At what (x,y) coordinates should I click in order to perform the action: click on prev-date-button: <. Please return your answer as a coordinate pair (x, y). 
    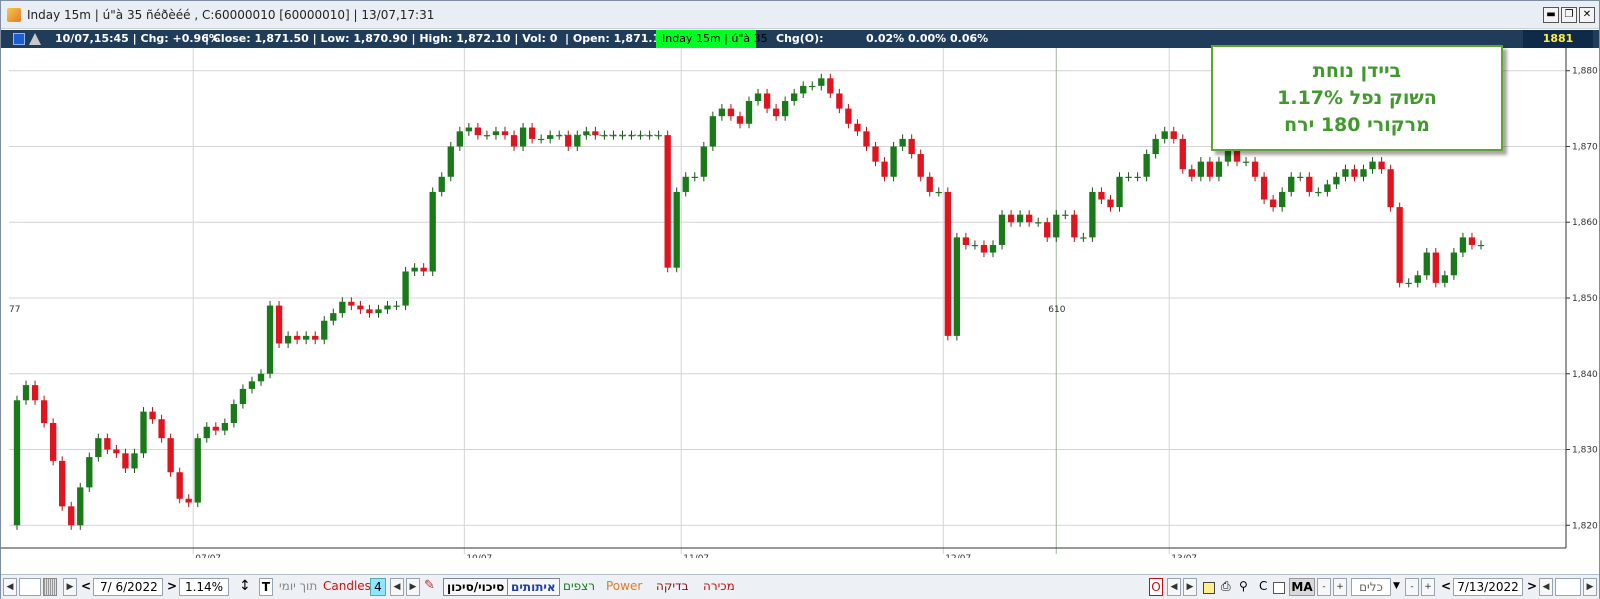
    Looking at the image, I should click on (86, 587).